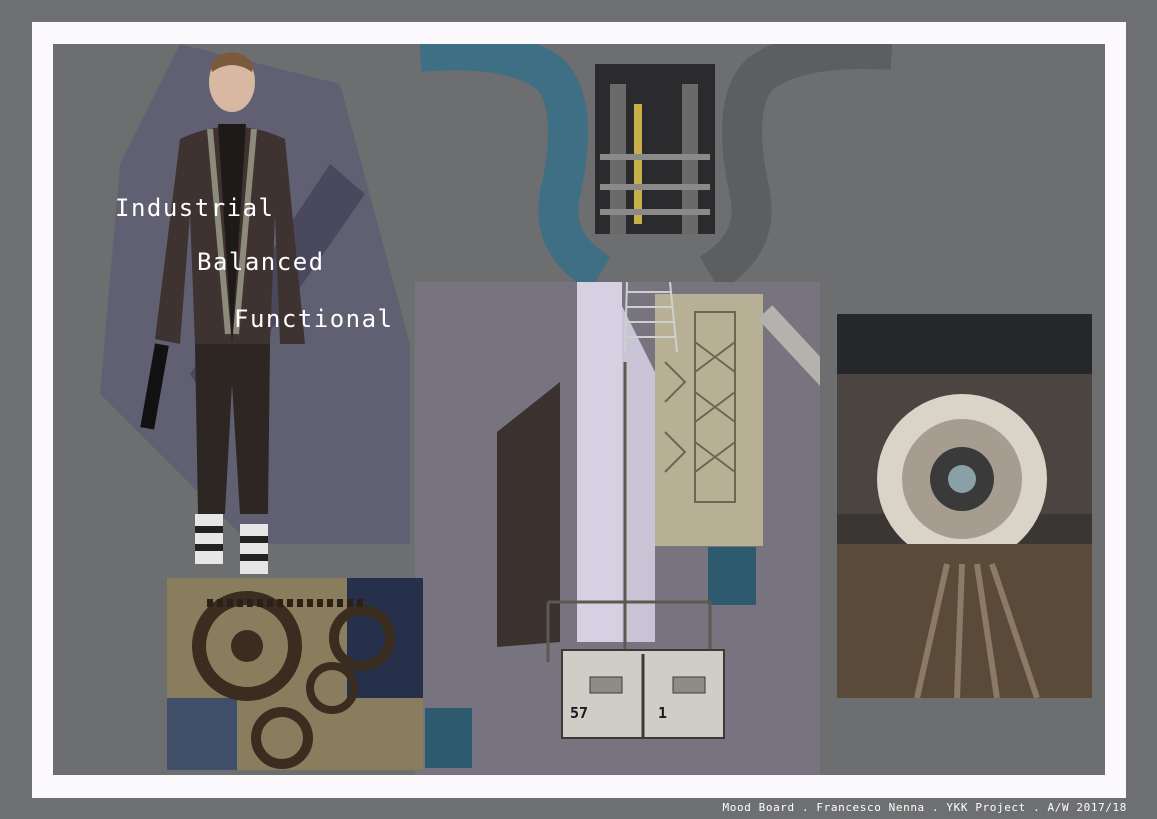  Describe the element at coordinates (579, 713) in the screenshot. I see `cabinet-number-left: 57` at that location.